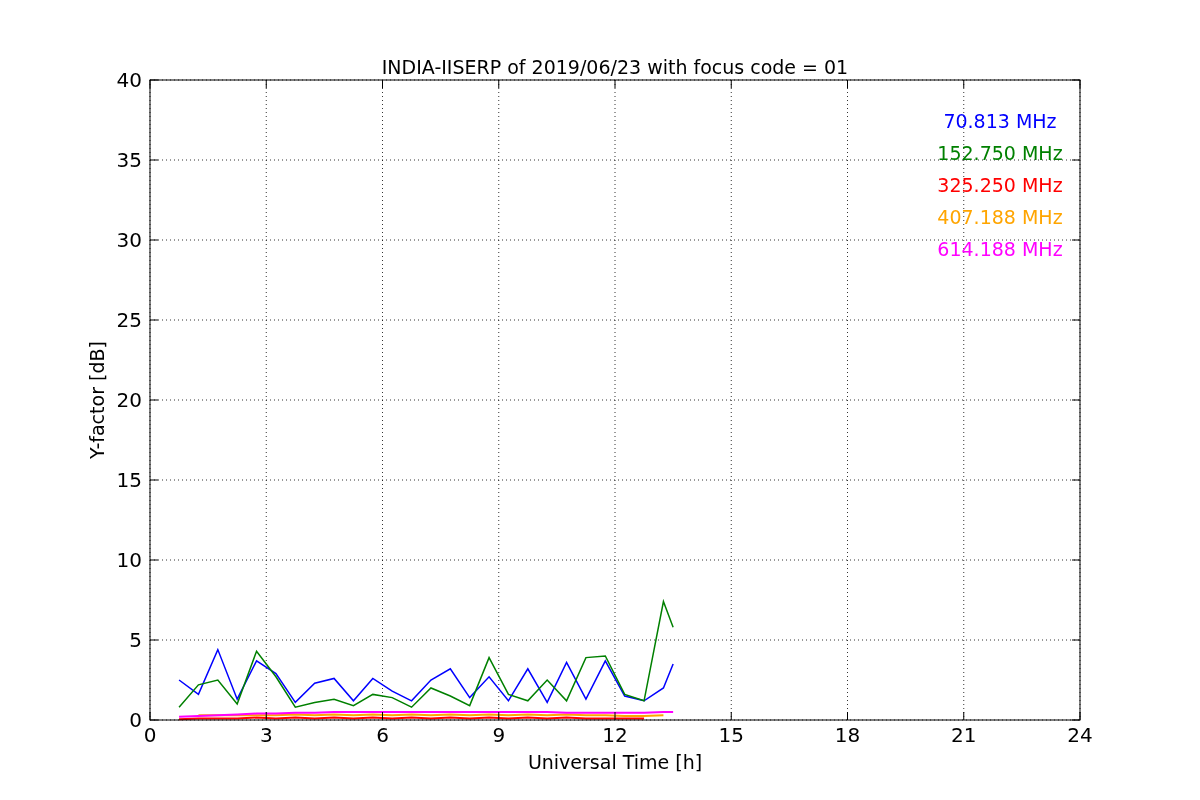 This screenshot has height=800, width=1200. I want to click on x-tick-label: 21, so click(964, 735).